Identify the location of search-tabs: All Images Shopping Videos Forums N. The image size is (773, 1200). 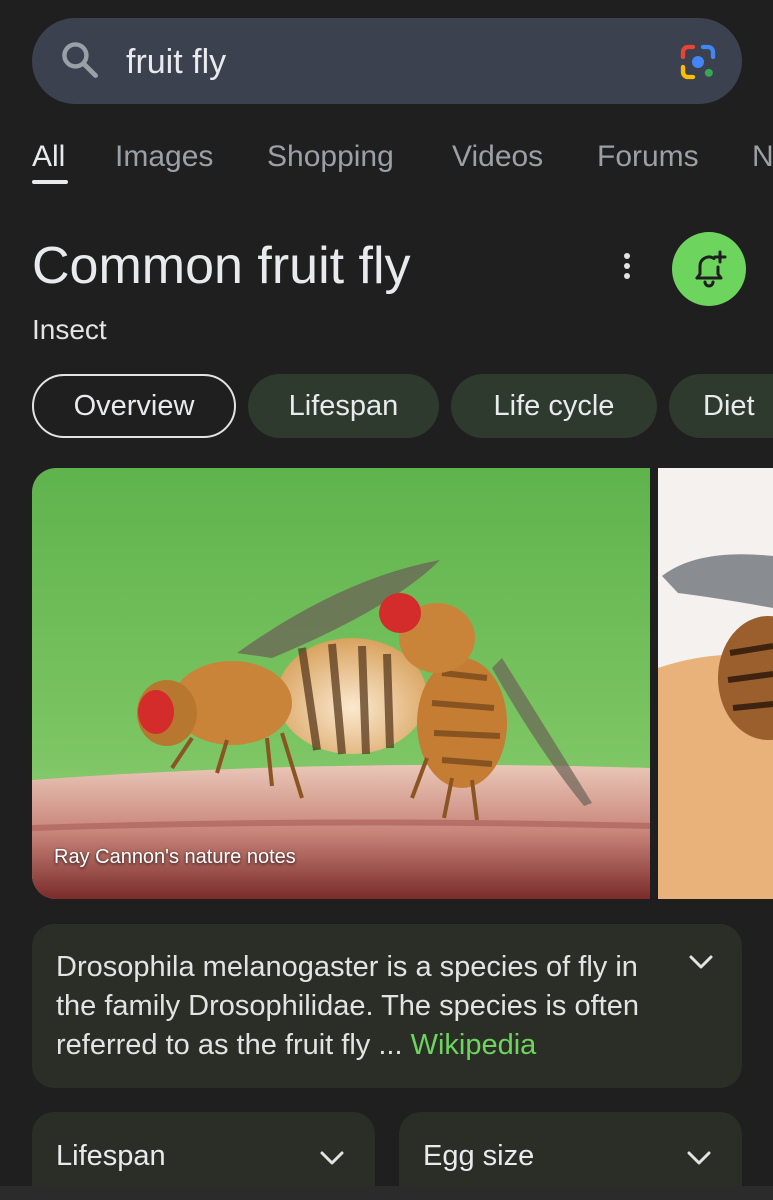
(386, 165).